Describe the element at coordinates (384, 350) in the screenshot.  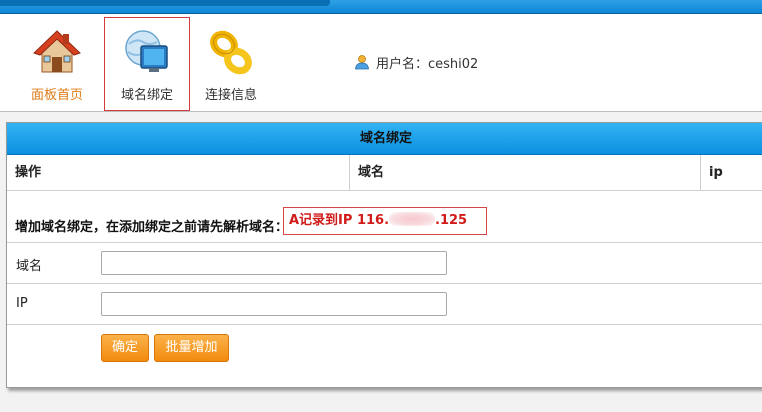
I see `button-row: 确定 批量增加` at that location.